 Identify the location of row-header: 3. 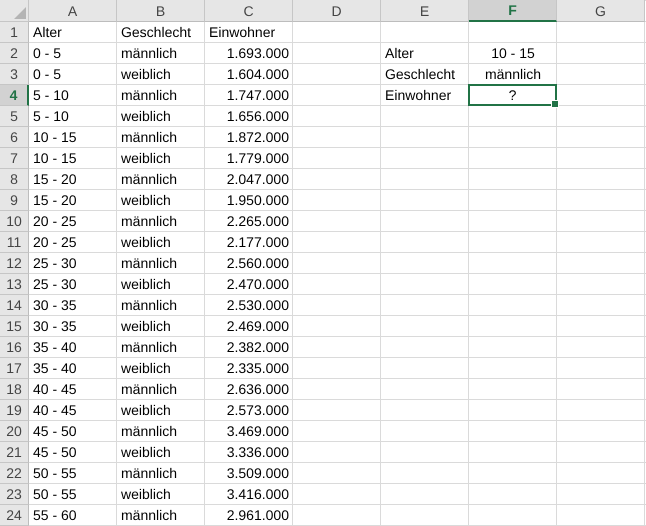
(14, 74).